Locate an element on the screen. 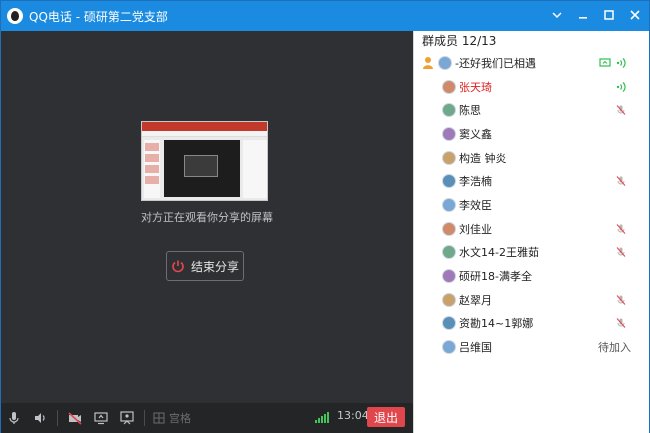 The image size is (650, 433). maximize-button is located at coordinates (609, 15).